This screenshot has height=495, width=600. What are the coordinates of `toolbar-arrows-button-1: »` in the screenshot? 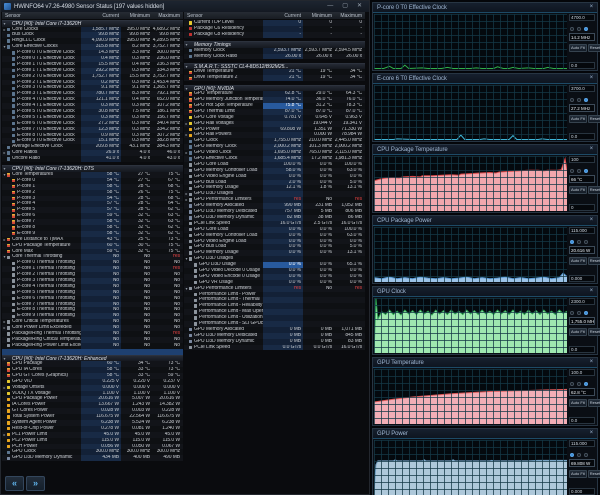 It's located at (35, 483).